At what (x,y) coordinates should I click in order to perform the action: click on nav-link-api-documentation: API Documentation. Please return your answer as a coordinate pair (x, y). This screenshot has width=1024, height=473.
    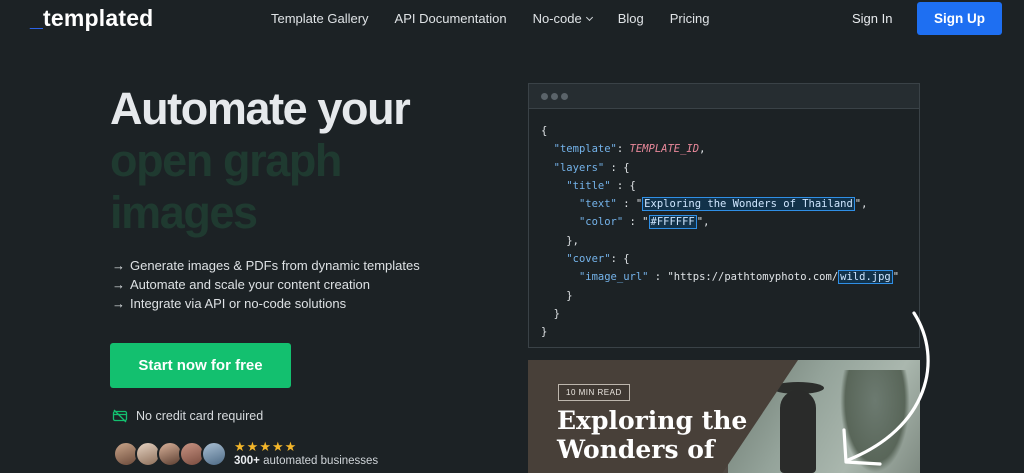
    Looking at the image, I should click on (451, 18).